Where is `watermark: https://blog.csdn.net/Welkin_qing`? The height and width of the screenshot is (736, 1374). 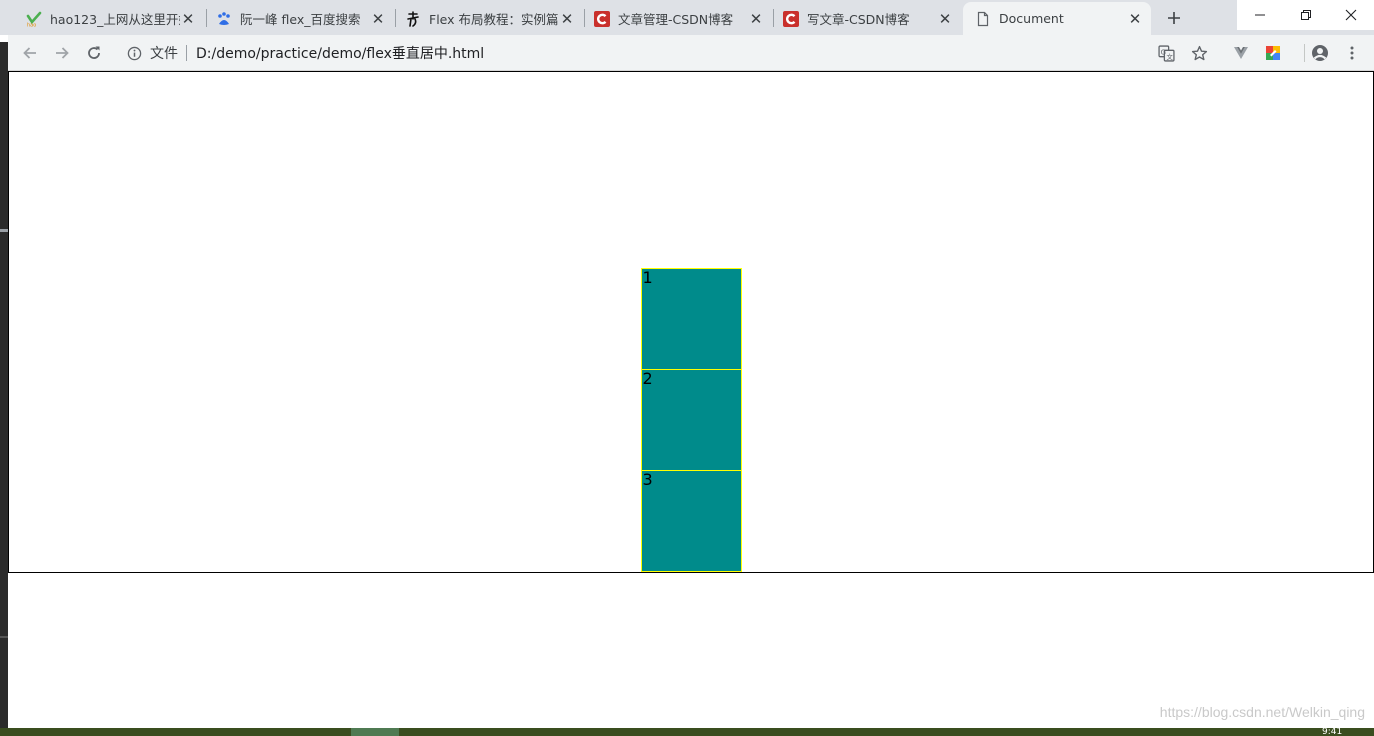
watermark: https://blog.csdn.net/Welkin_qing is located at coordinates (1262, 712).